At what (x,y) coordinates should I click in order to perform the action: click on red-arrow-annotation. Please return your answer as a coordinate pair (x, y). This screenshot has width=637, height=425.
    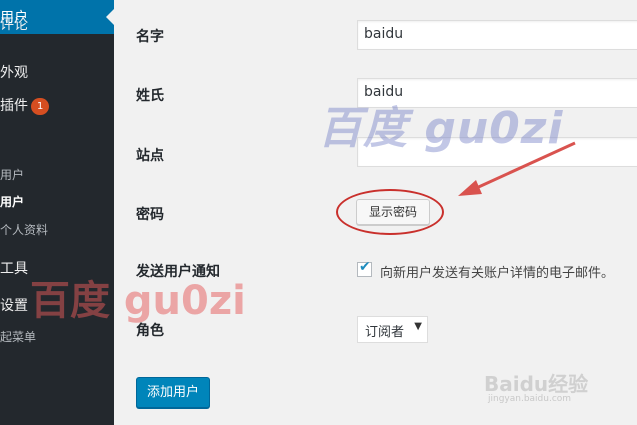
    Looking at the image, I should click on (517, 168).